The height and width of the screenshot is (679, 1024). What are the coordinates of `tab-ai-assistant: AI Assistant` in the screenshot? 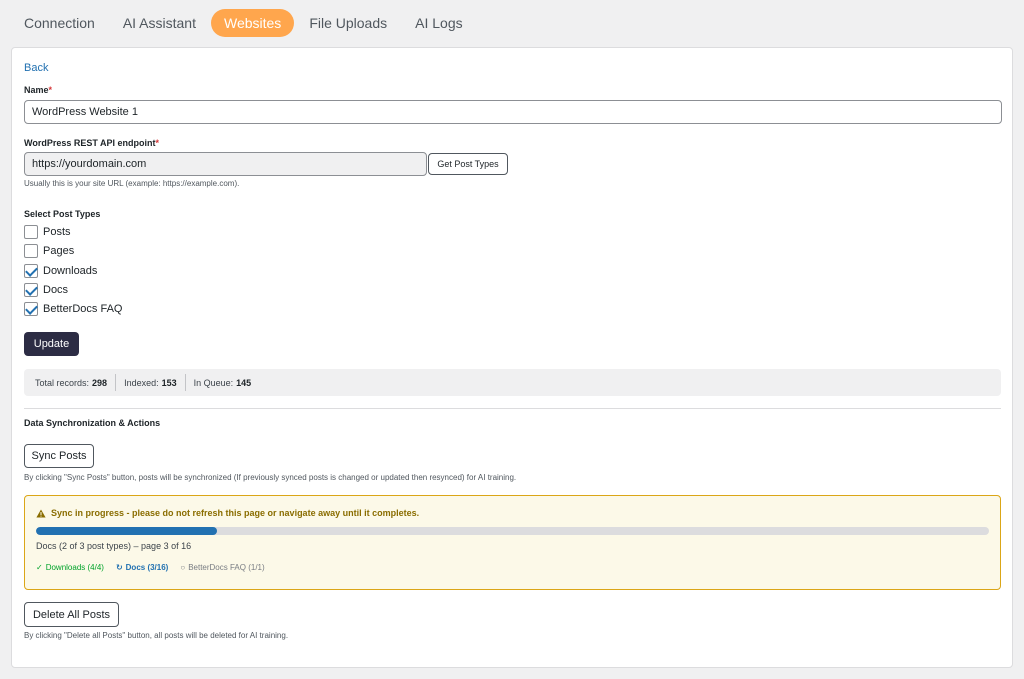 It's located at (159, 23).